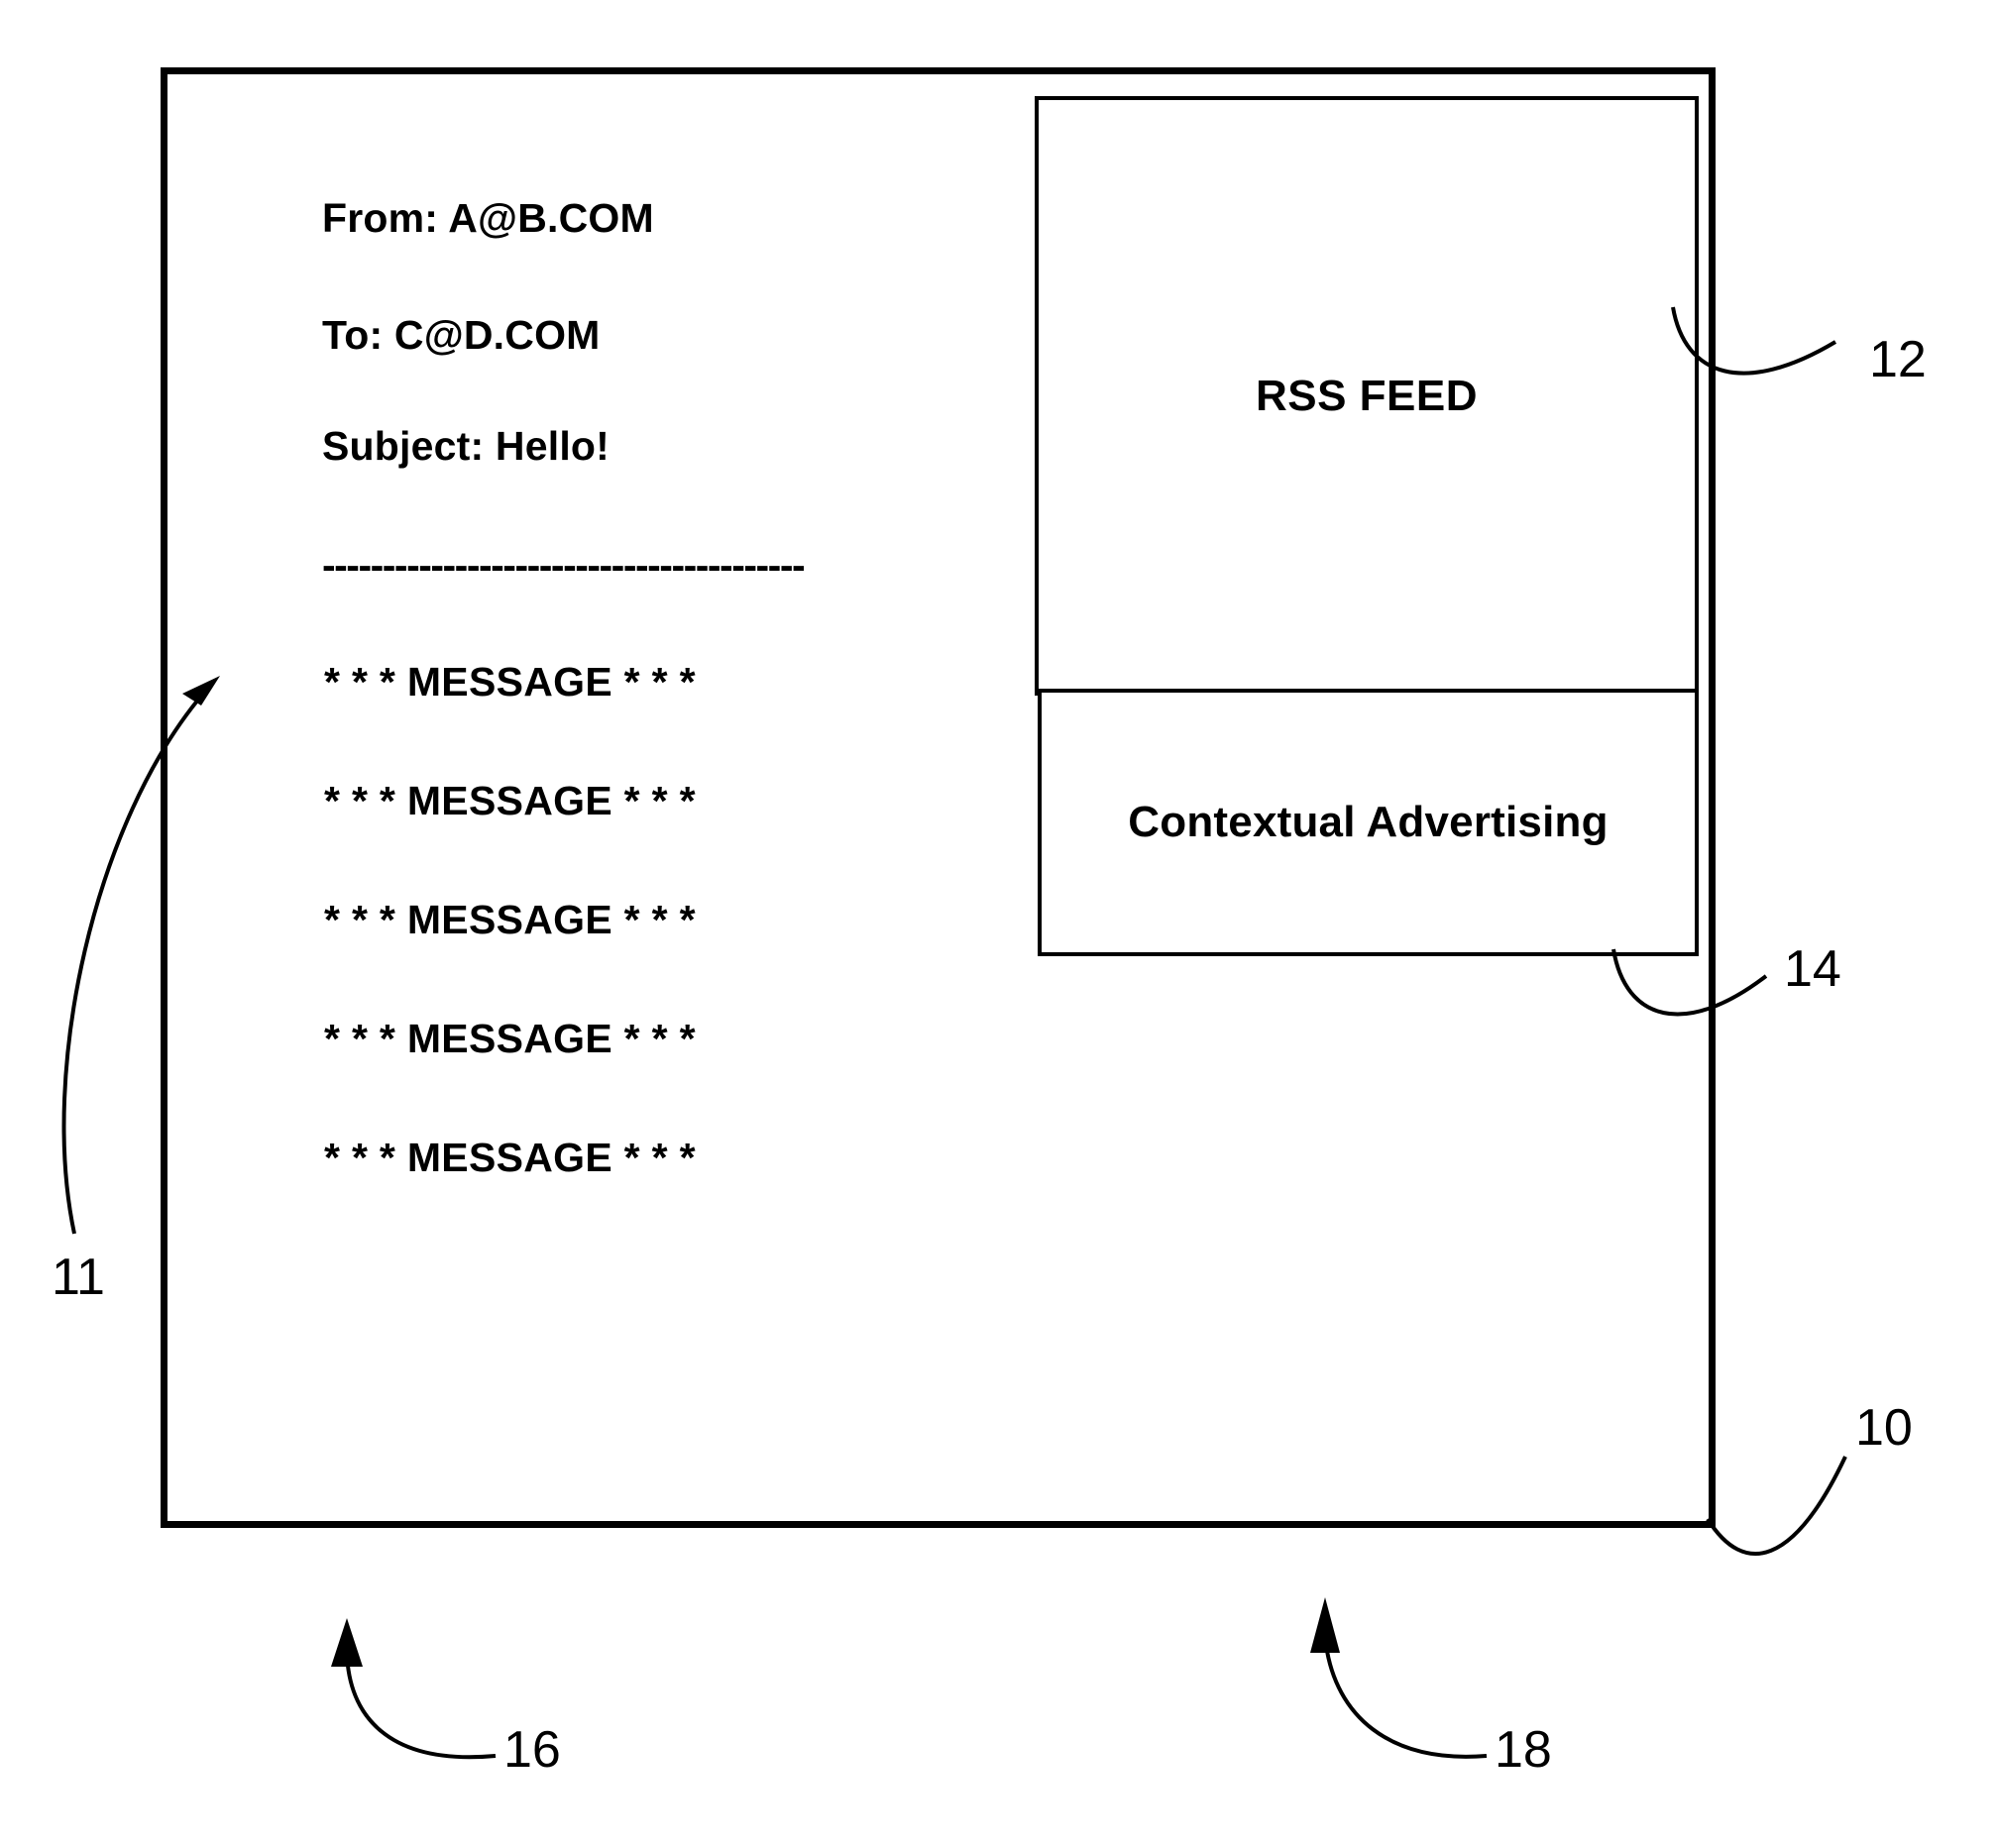 The image size is (1998, 1848). I want to click on email-to-line: To: C@D.COM, so click(461, 335).